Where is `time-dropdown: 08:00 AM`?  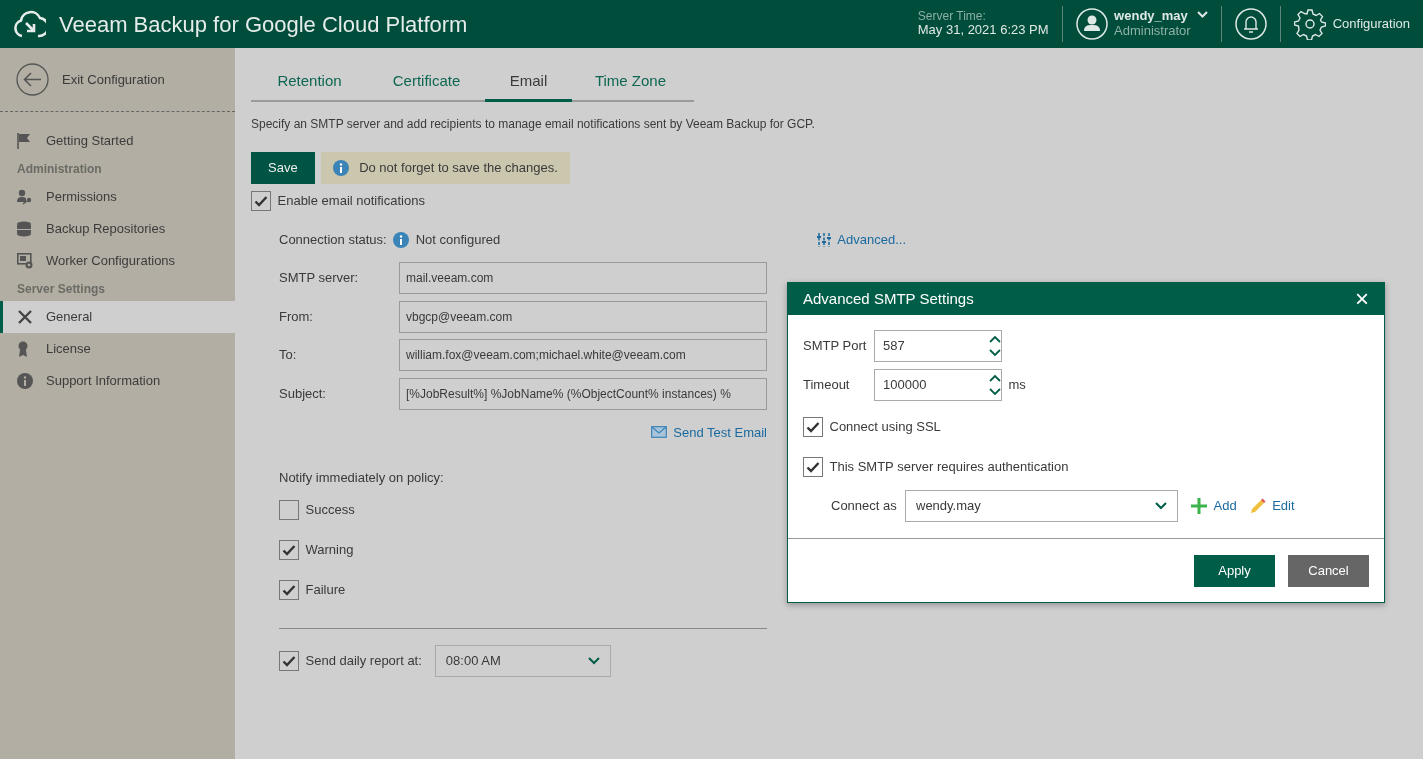 time-dropdown: 08:00 AM is located at coordinates (522, 660).